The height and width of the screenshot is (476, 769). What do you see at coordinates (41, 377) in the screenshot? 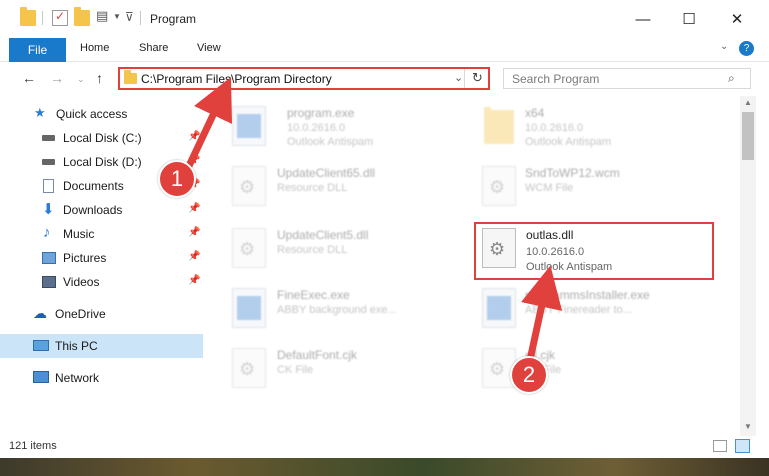
I see `network-icon` at bounding box center [41, 377].